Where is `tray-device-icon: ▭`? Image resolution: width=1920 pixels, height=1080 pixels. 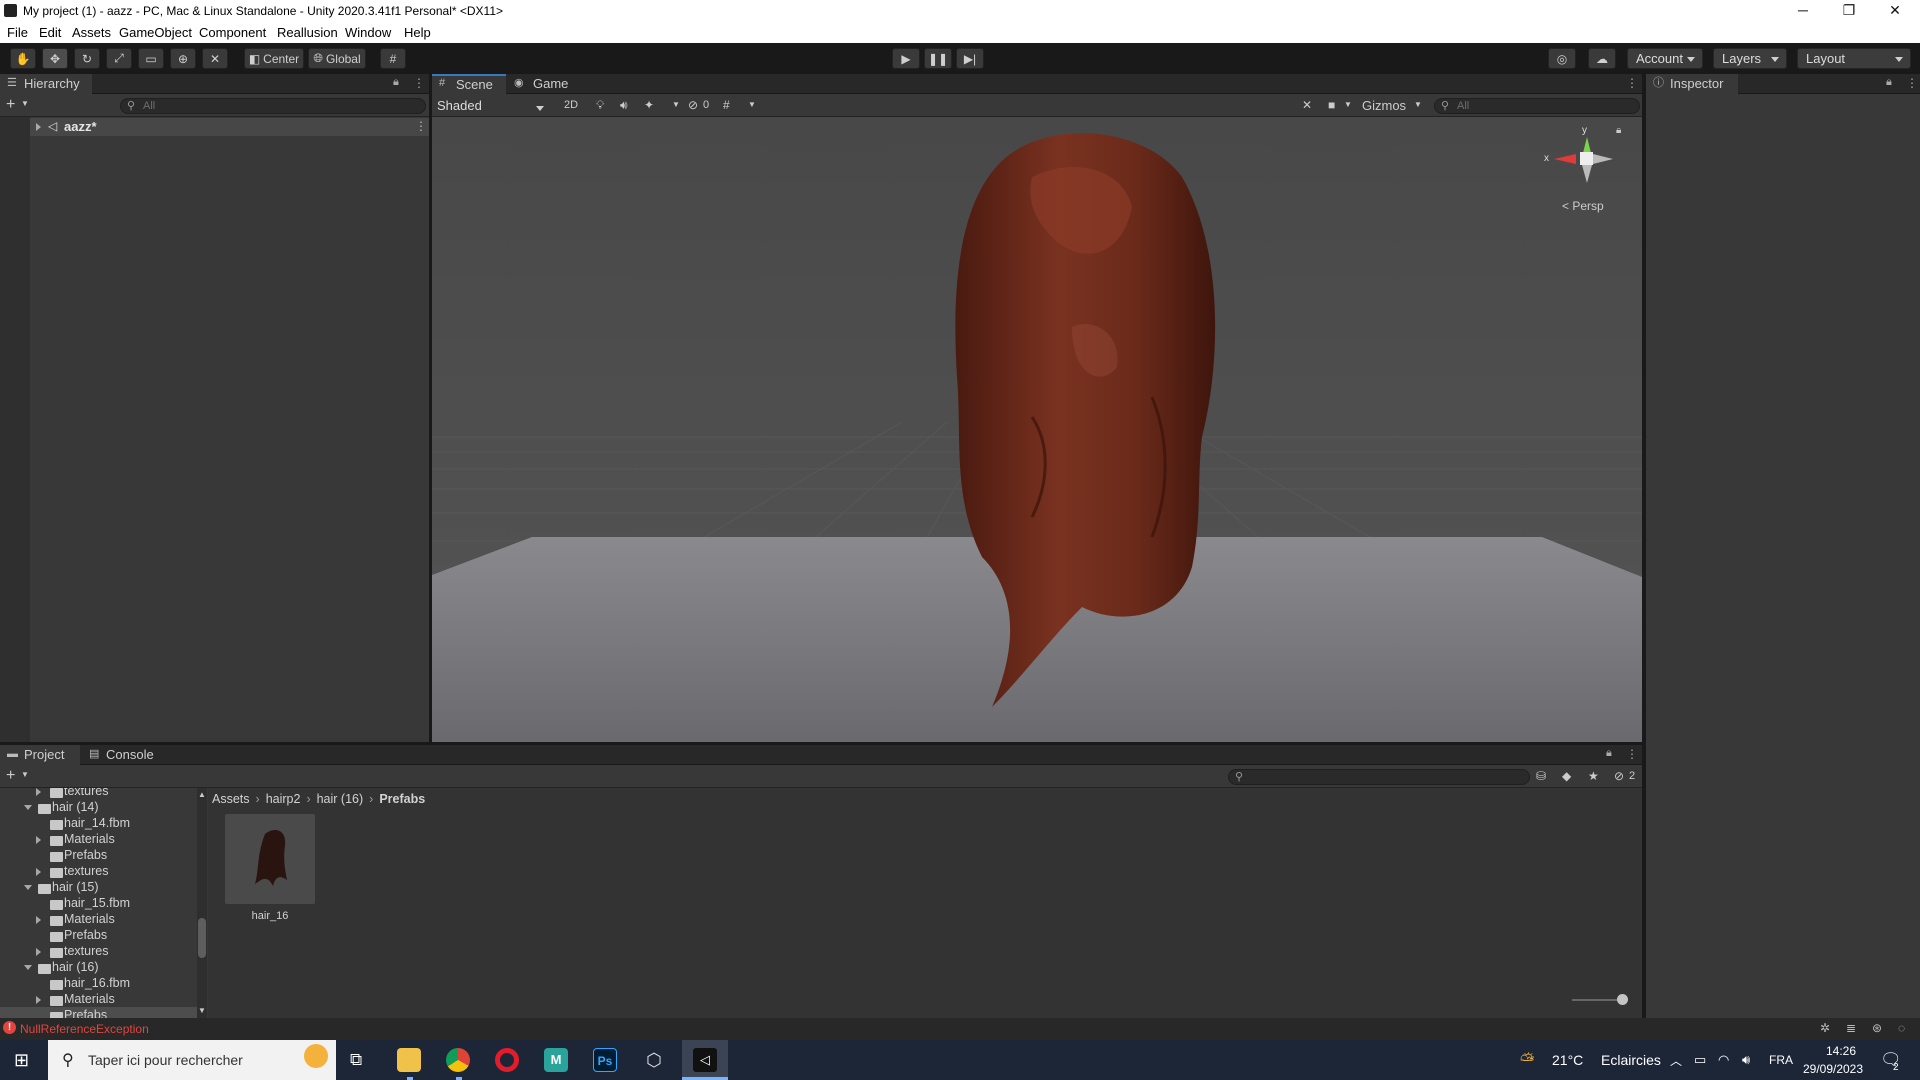 tray-device-icon: ▭ is located at coordinates (1700, 1060).